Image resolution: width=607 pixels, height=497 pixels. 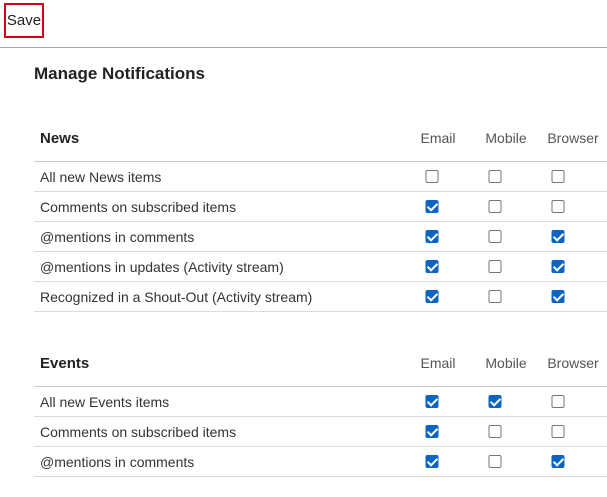 I want to click on page-title: Manage Notifications, so click(x=119, y=73).